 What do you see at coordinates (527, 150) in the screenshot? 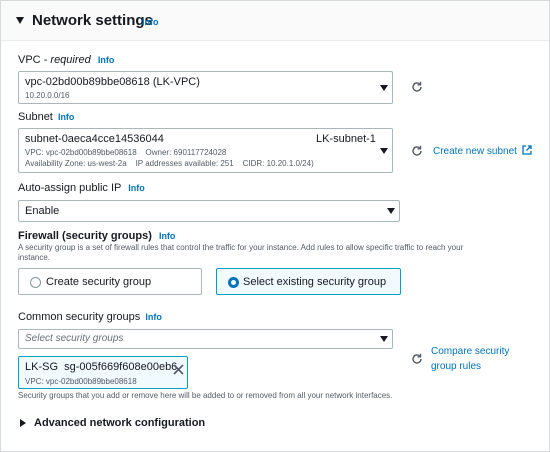
I see `external-link-icon` at bounding box center [527, 150].